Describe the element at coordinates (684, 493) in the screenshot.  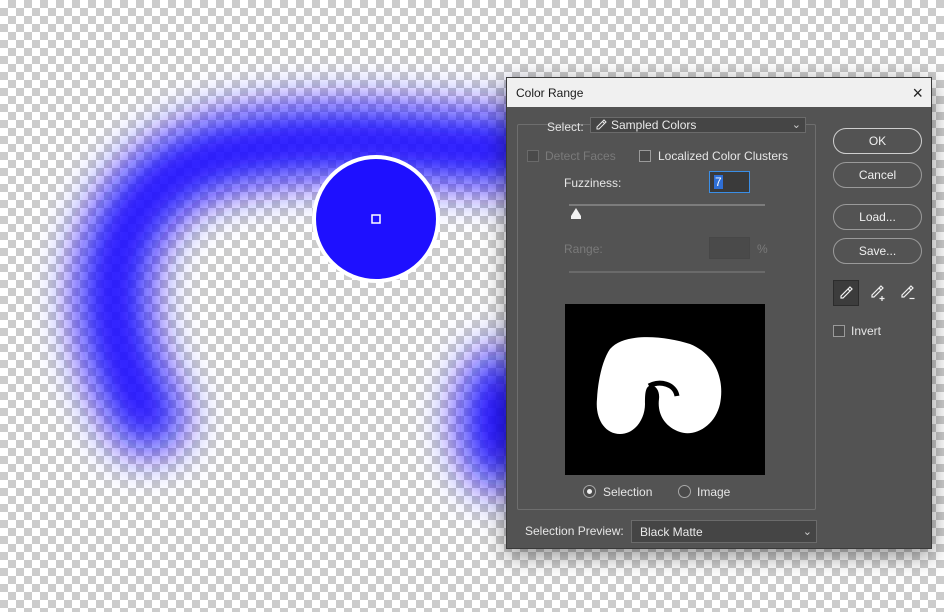
I see `image-radio` at that location.